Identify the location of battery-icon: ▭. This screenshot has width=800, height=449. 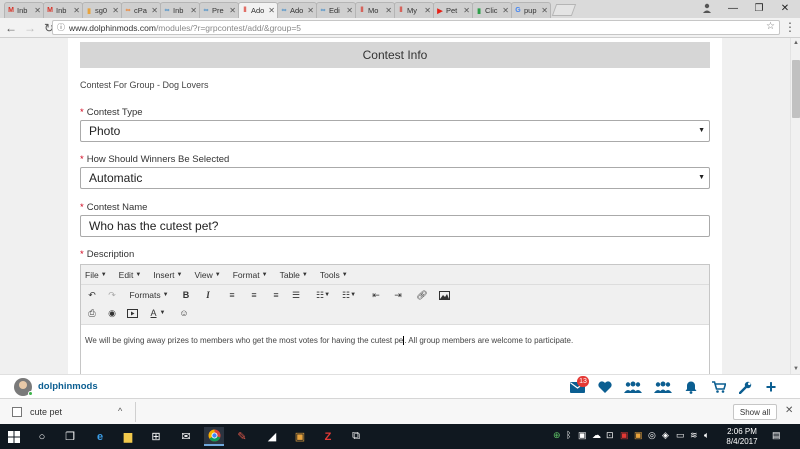
(680, 435).